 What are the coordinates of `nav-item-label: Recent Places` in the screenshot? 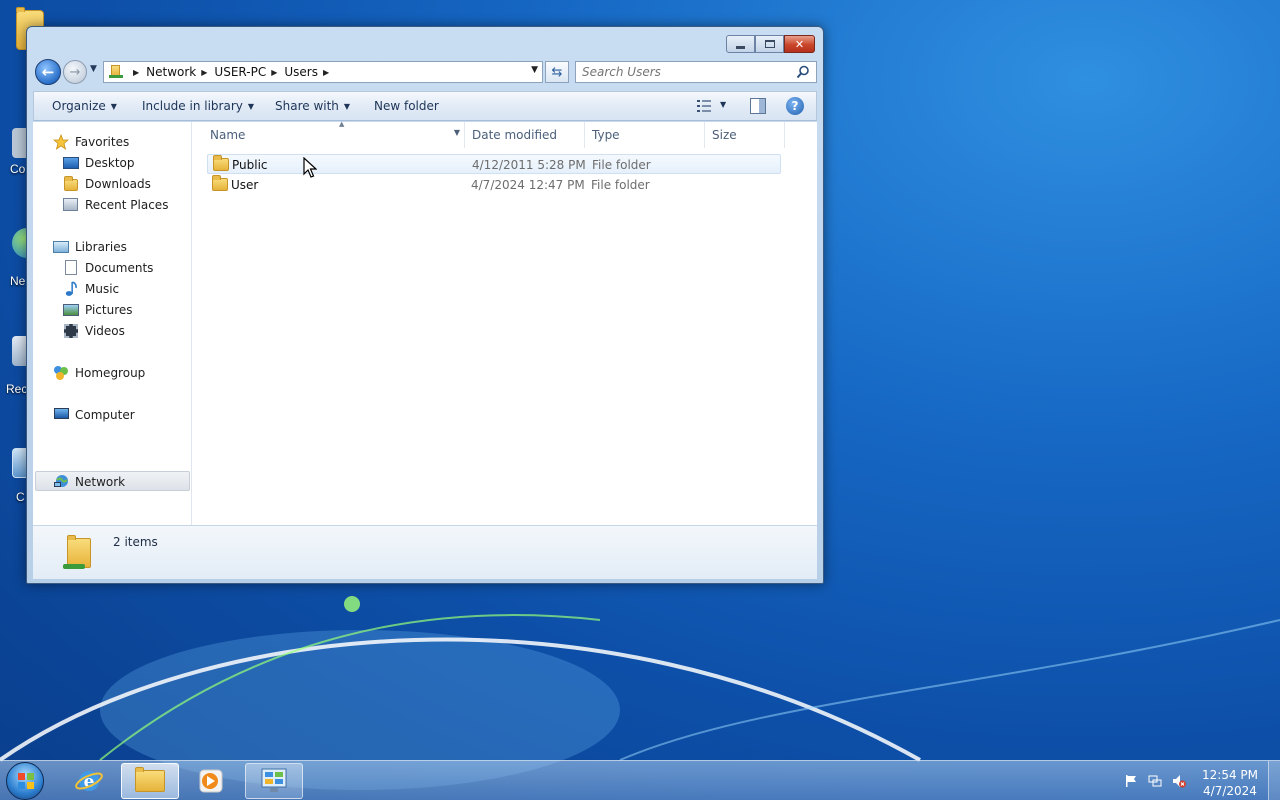 It's located at (127, 205).